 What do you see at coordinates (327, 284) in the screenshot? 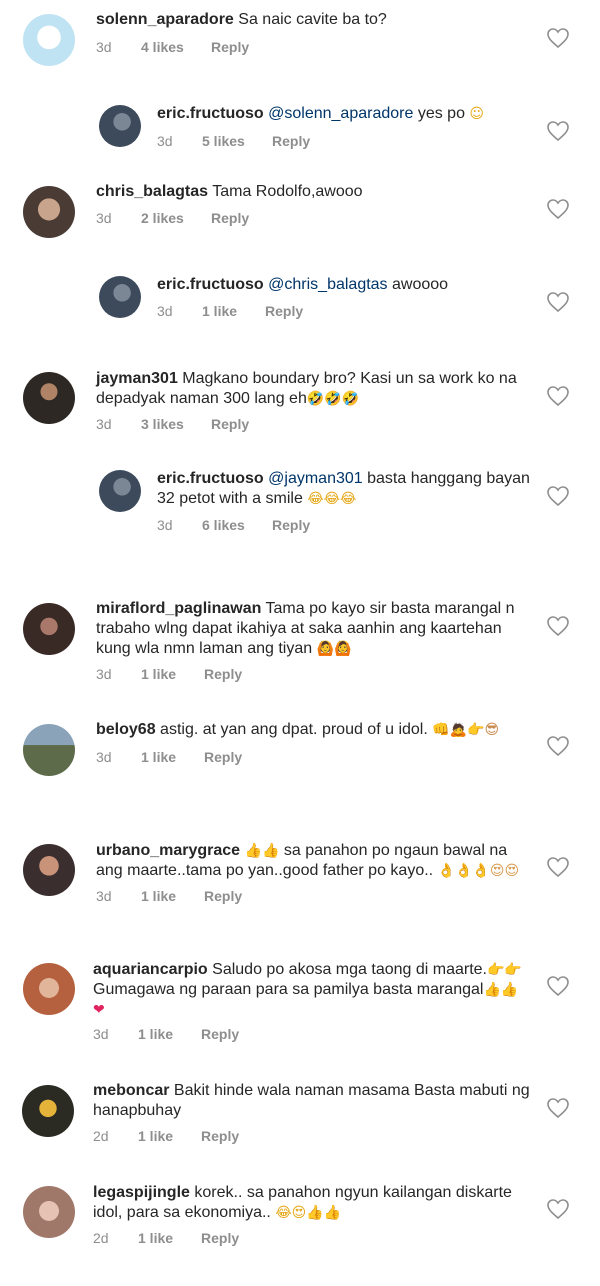
I see `mention-link: @chris_balagtas` at bounding box center [327, 284].